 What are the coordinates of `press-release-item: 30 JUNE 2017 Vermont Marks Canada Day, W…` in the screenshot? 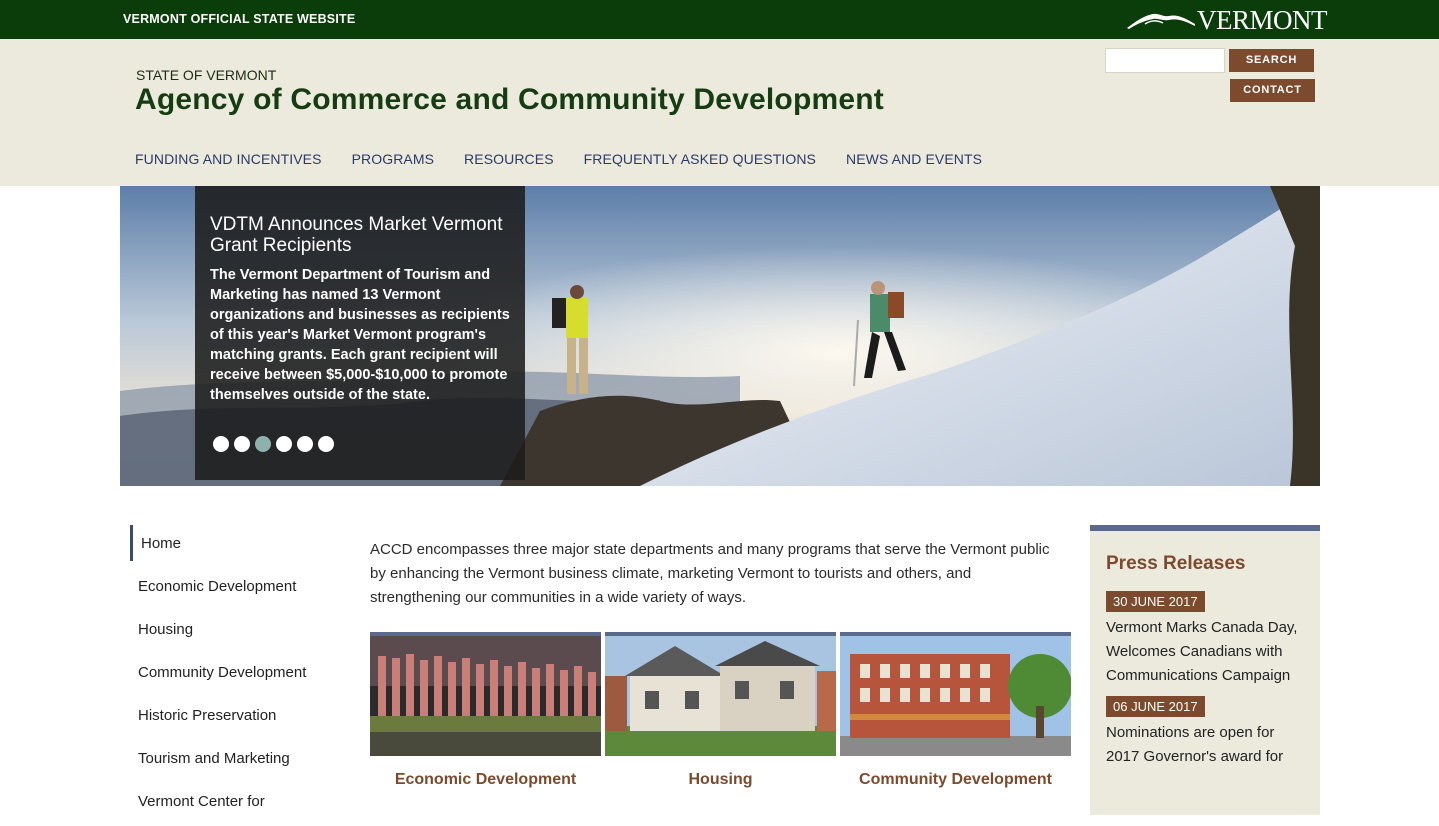 It's located at (1205, 639).